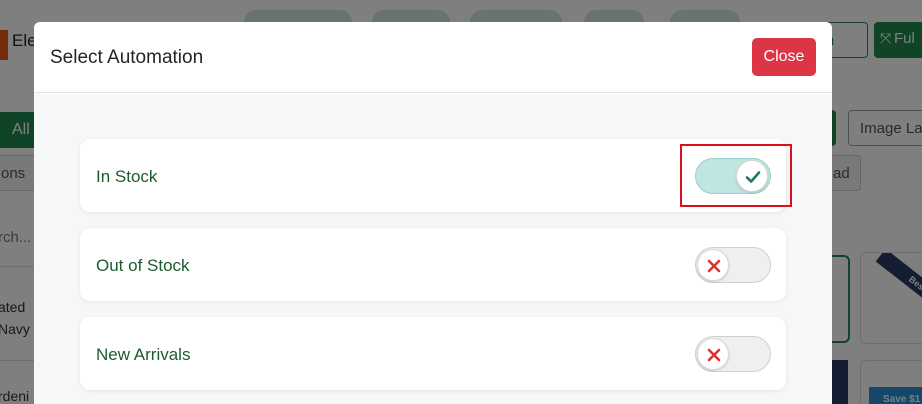  I want to click on close-button: Close, so click(784, 57).